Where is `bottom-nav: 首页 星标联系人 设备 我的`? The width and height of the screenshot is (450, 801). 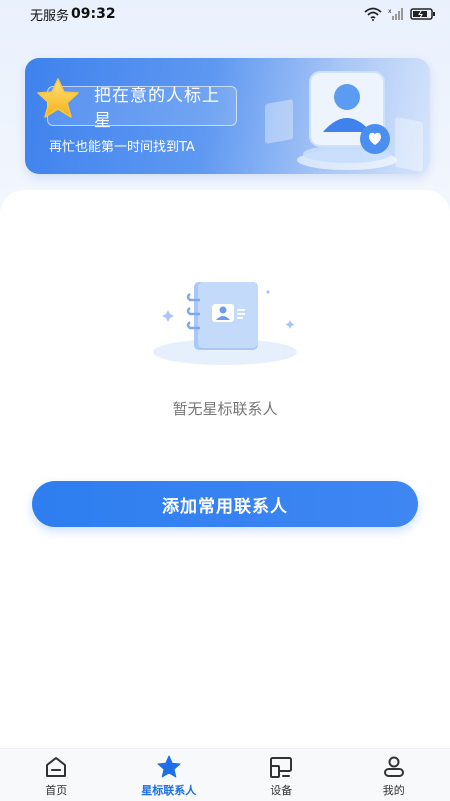
bottom-nav: 首页 星标联系人 设备 我的 is located at coordinates (225, 774).